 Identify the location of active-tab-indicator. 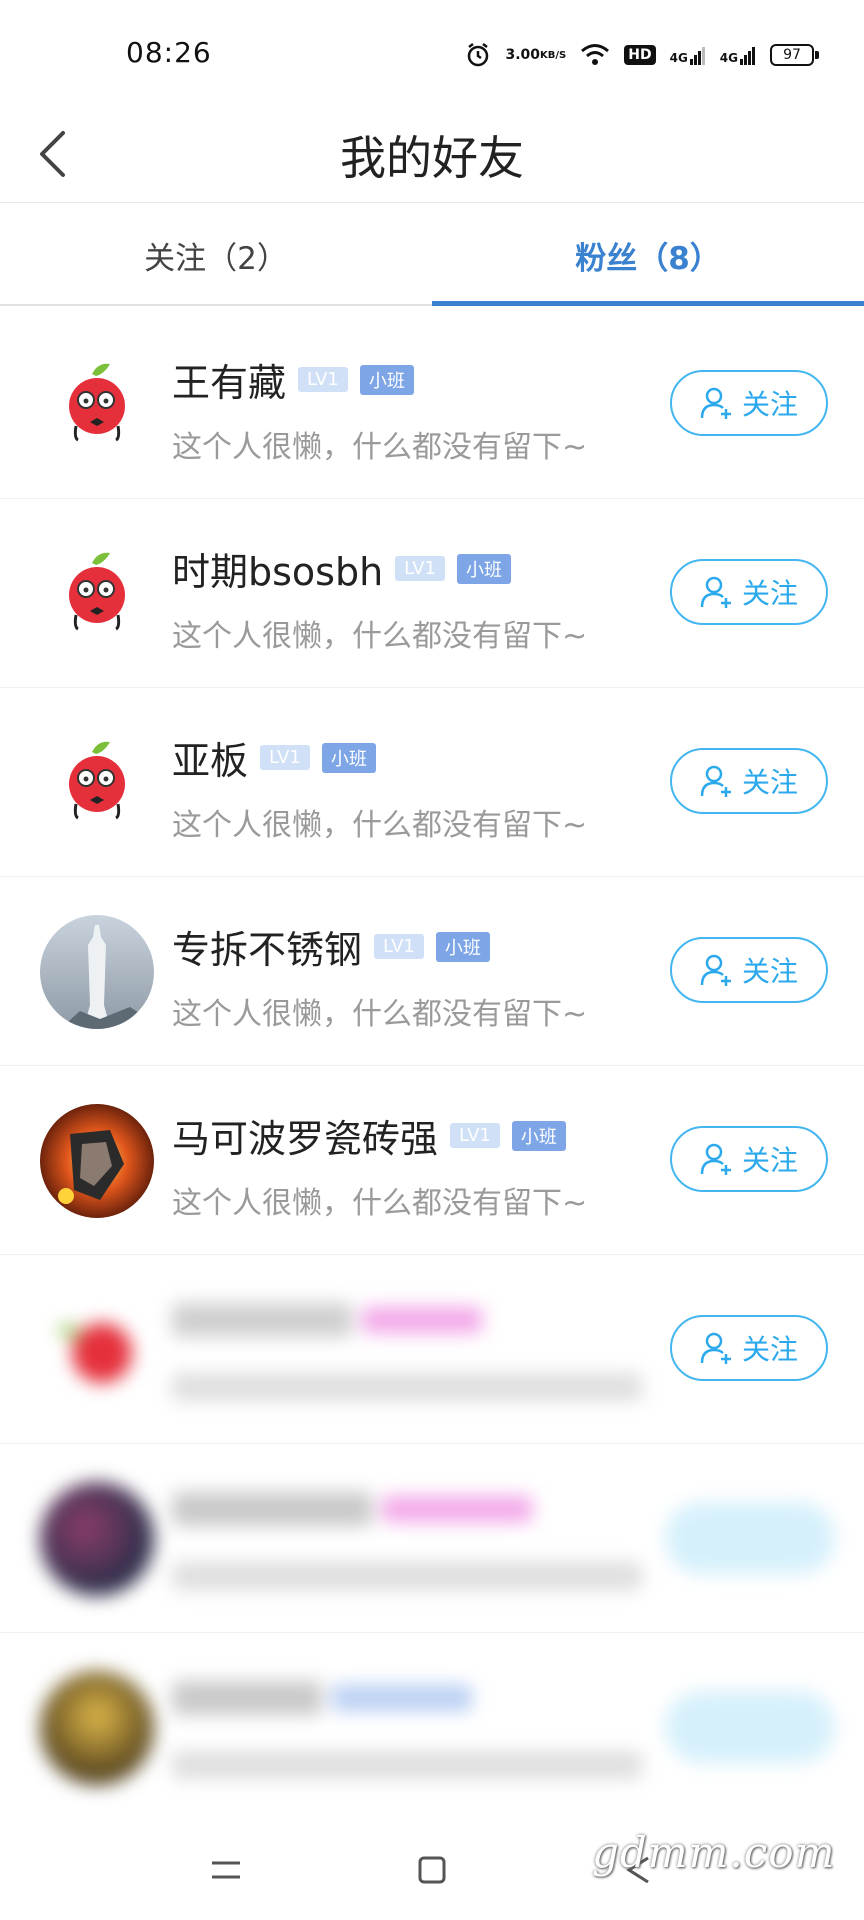
(648, 303).